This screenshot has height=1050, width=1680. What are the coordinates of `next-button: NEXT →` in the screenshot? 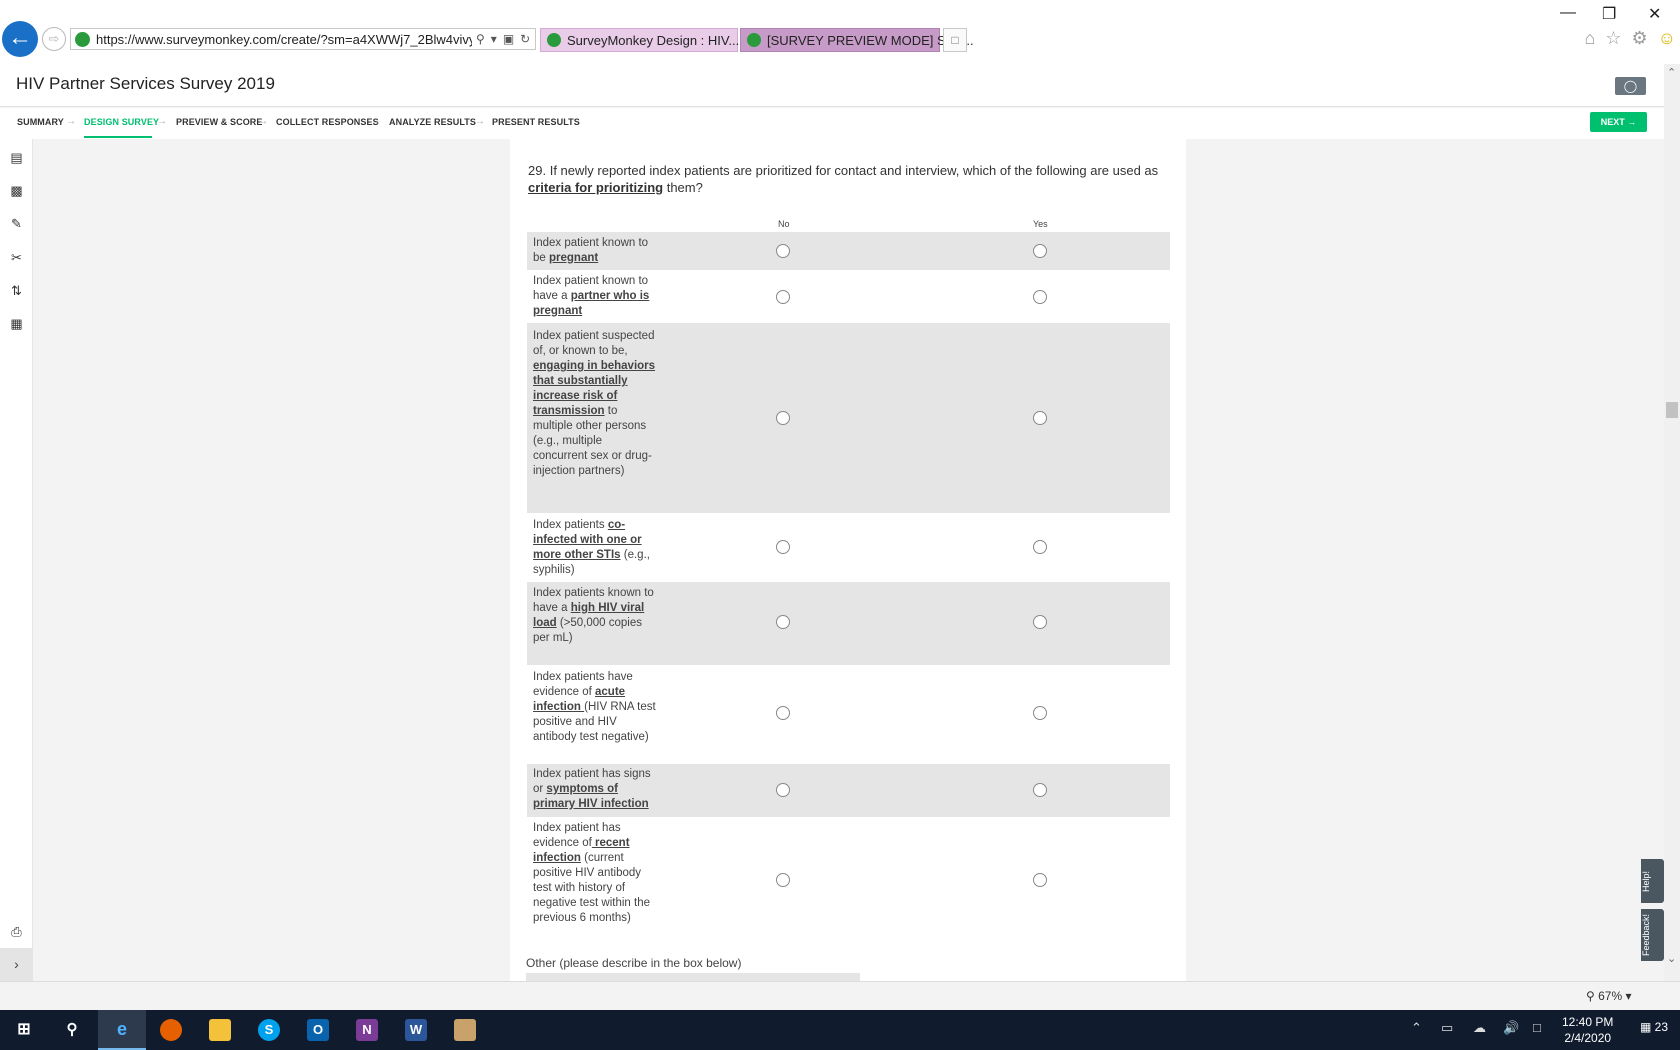 It's located at (1618, 122).